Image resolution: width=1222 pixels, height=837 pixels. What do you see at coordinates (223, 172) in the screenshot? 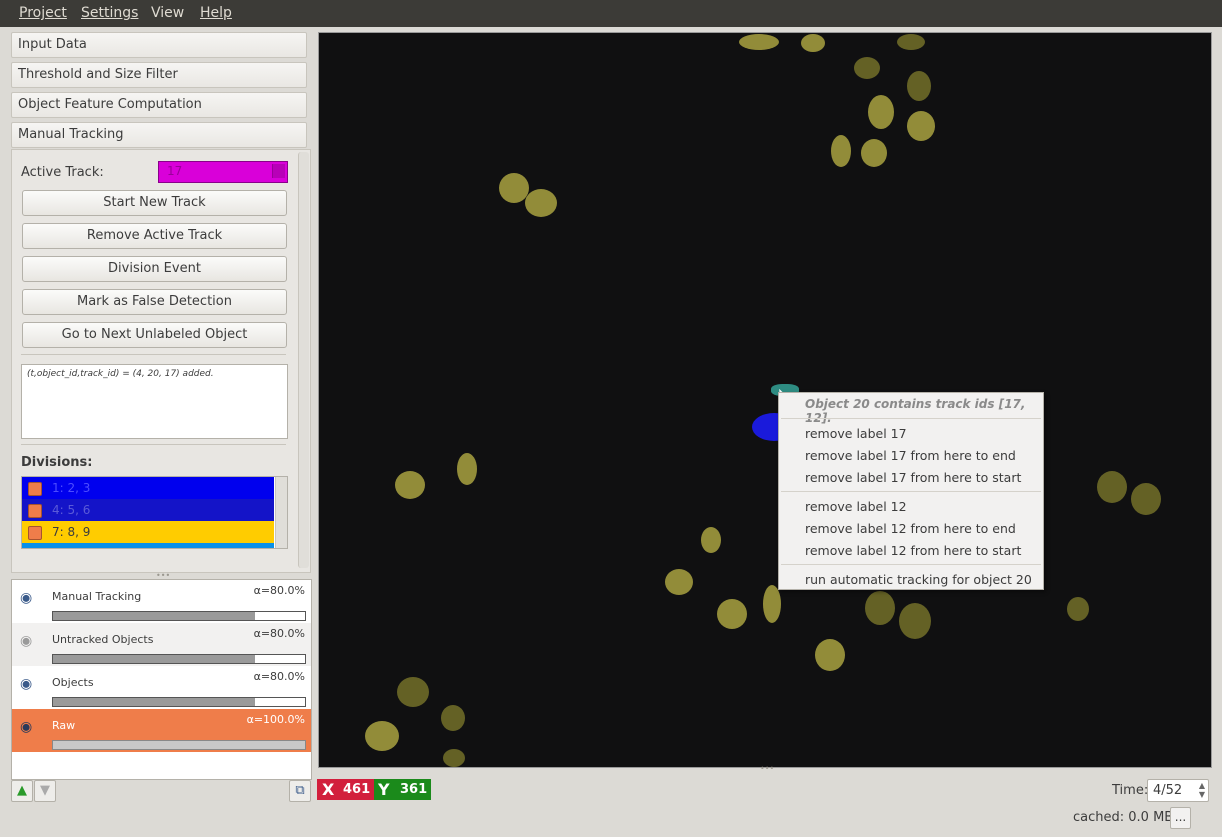
I see `active-track-select: 17` at bounding box center [223, 172].